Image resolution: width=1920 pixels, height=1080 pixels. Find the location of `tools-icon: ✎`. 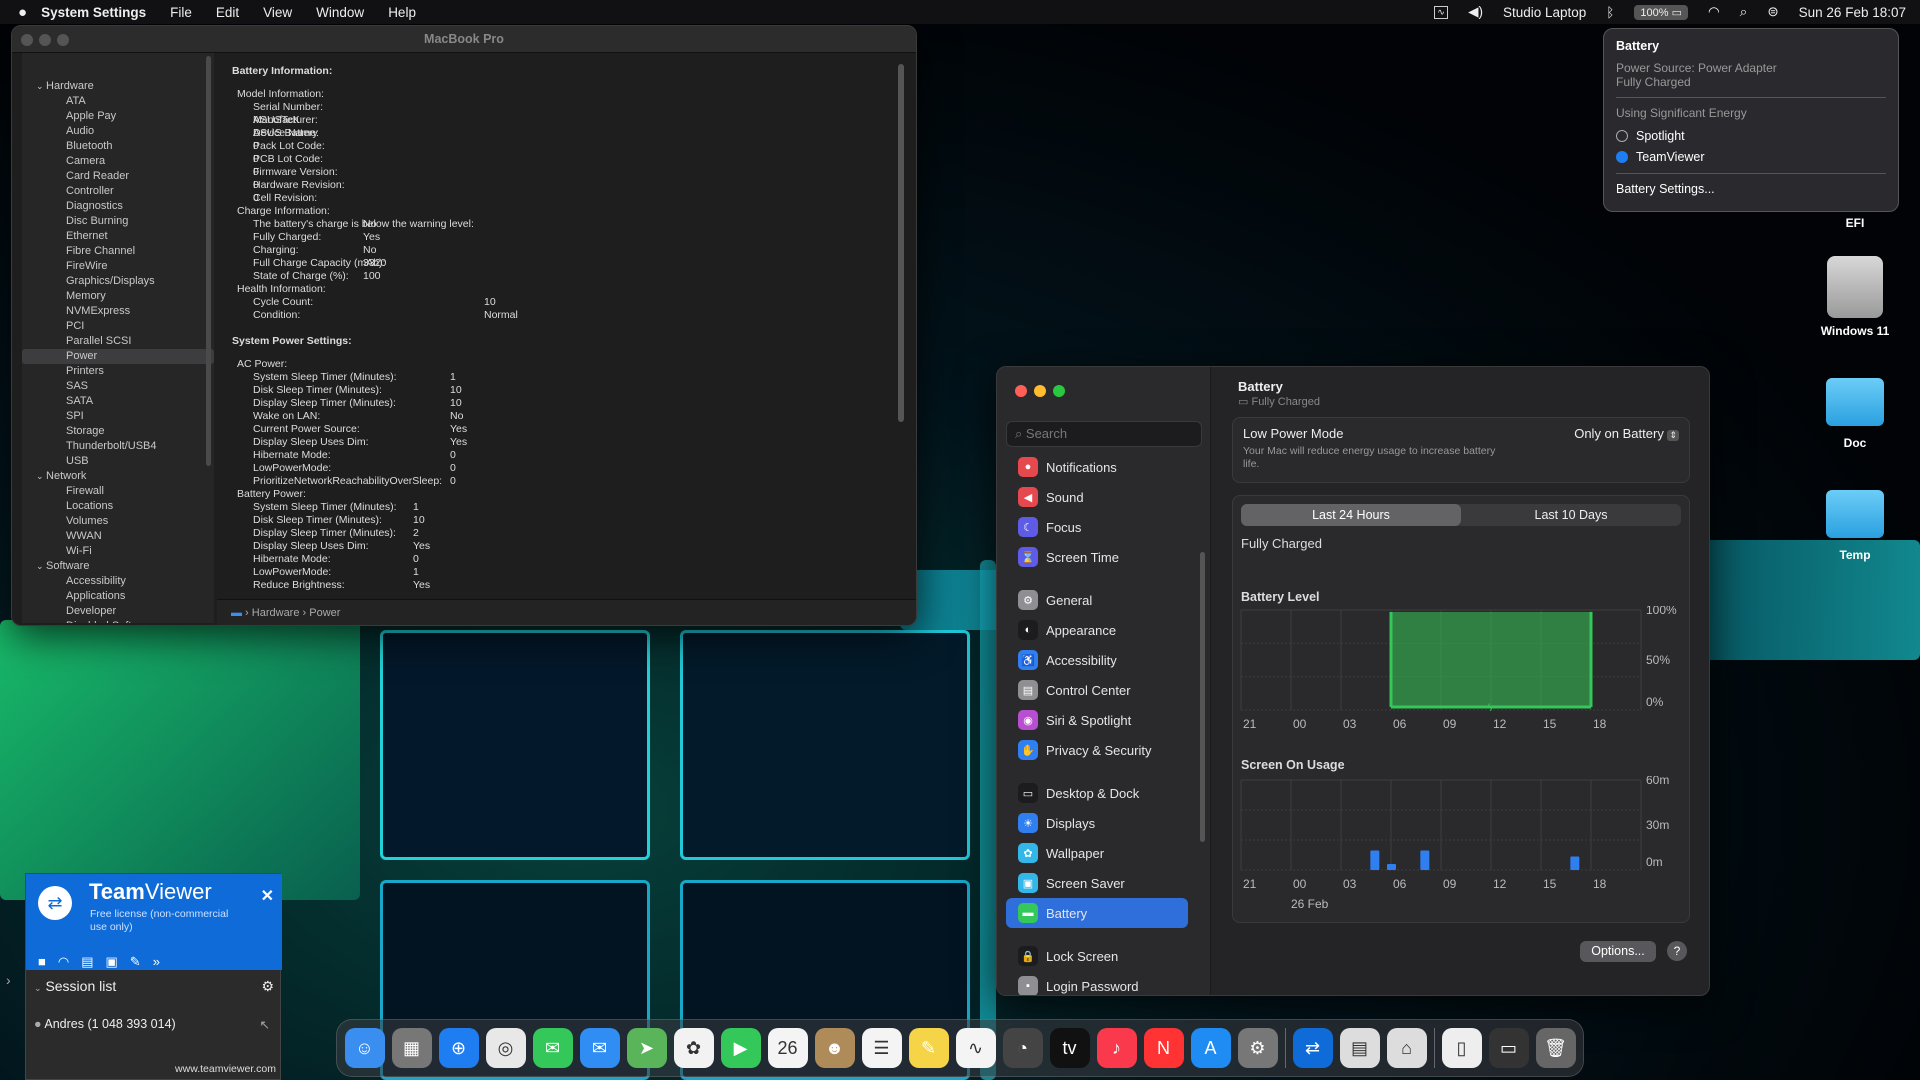

tools-icon: ✎ is located at coordinates (135, 962).